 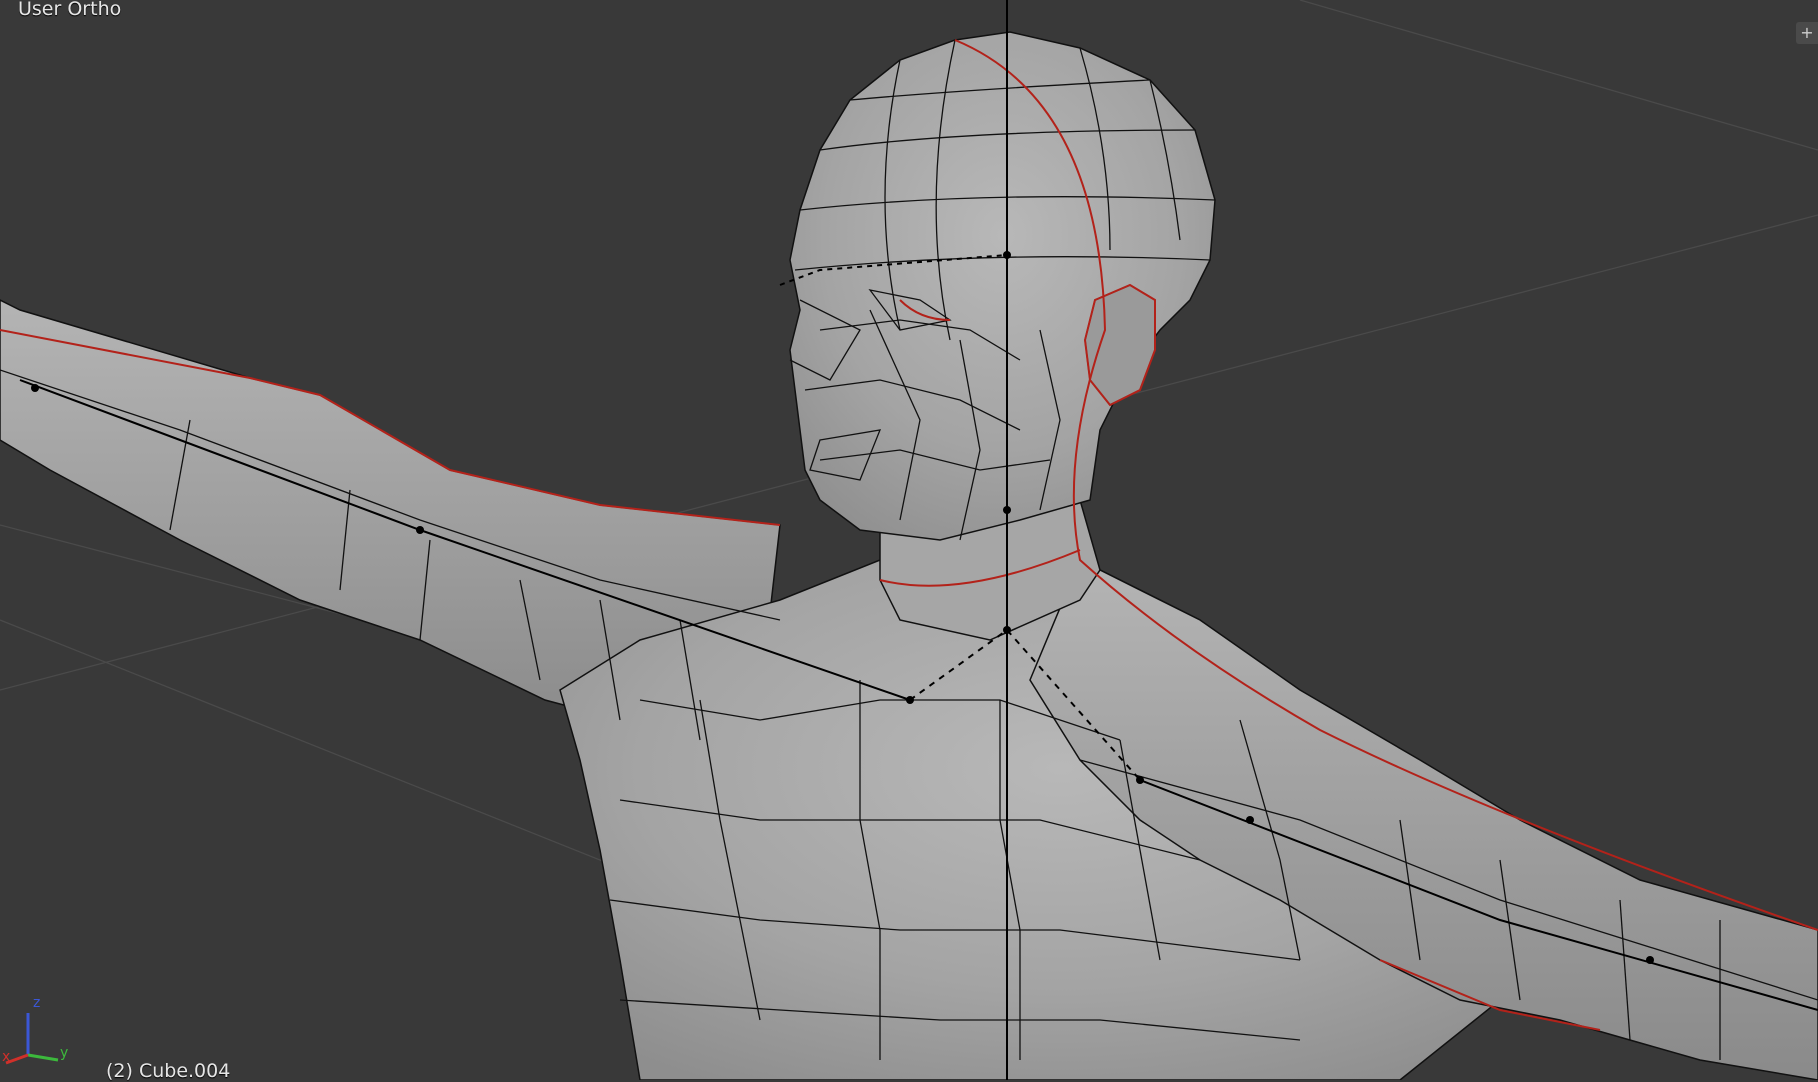 I want to click on view-name-label: User Ortho, so click(x=70, y=10).